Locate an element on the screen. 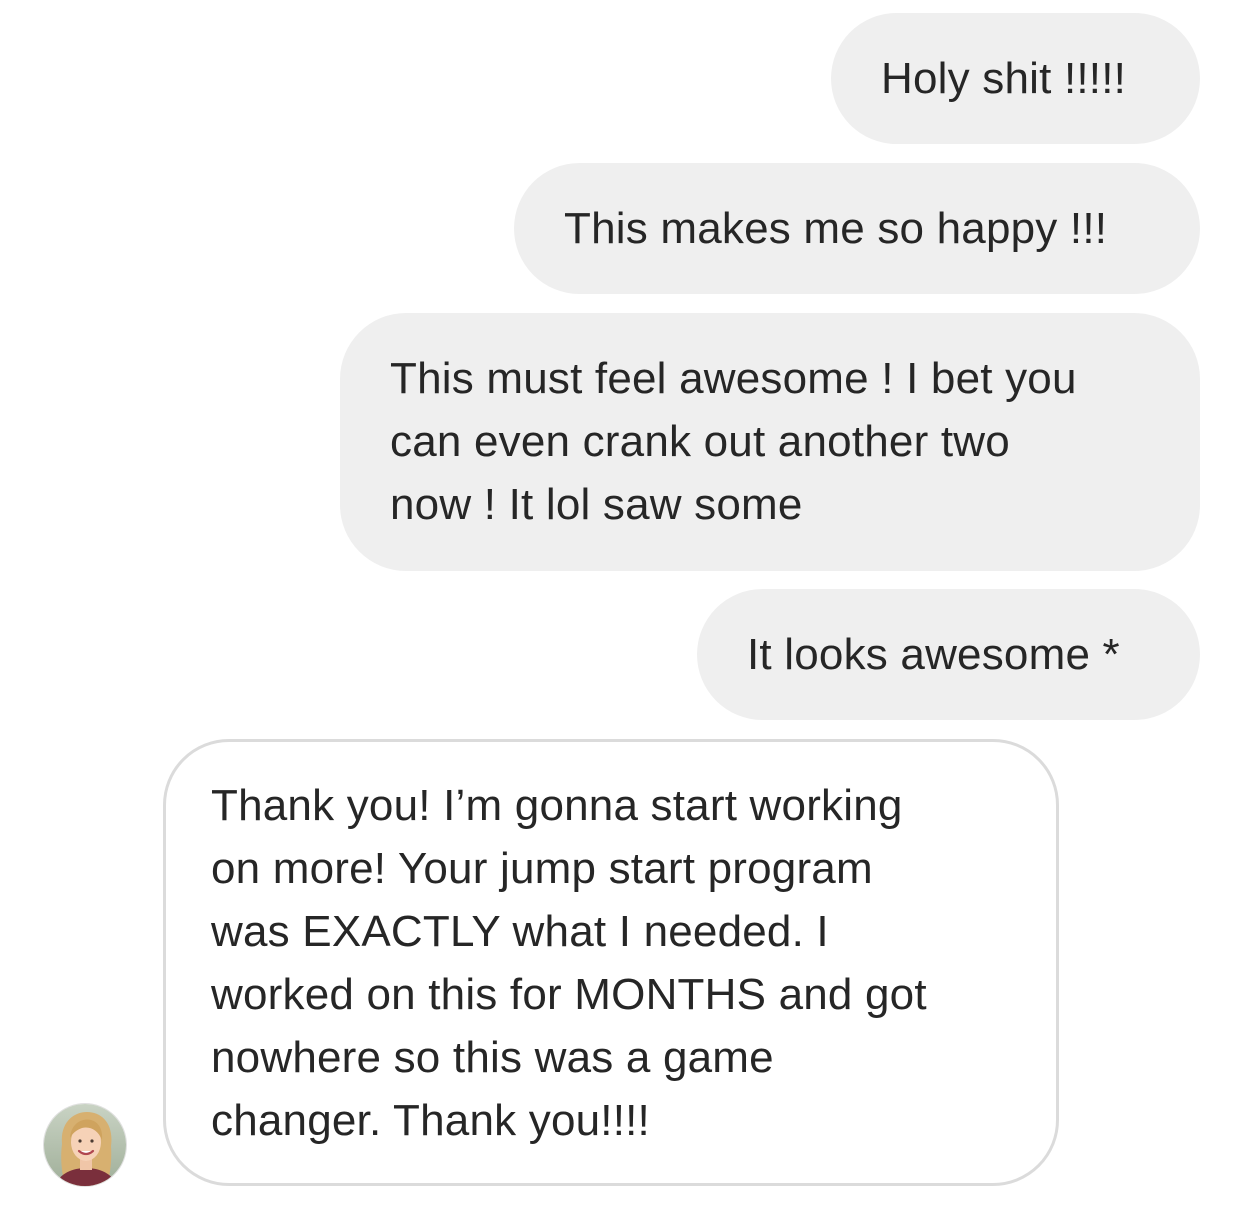 The width and height of the screenshot is (1237, 1206). contact-avatar is located at coordinates (85, 1145).